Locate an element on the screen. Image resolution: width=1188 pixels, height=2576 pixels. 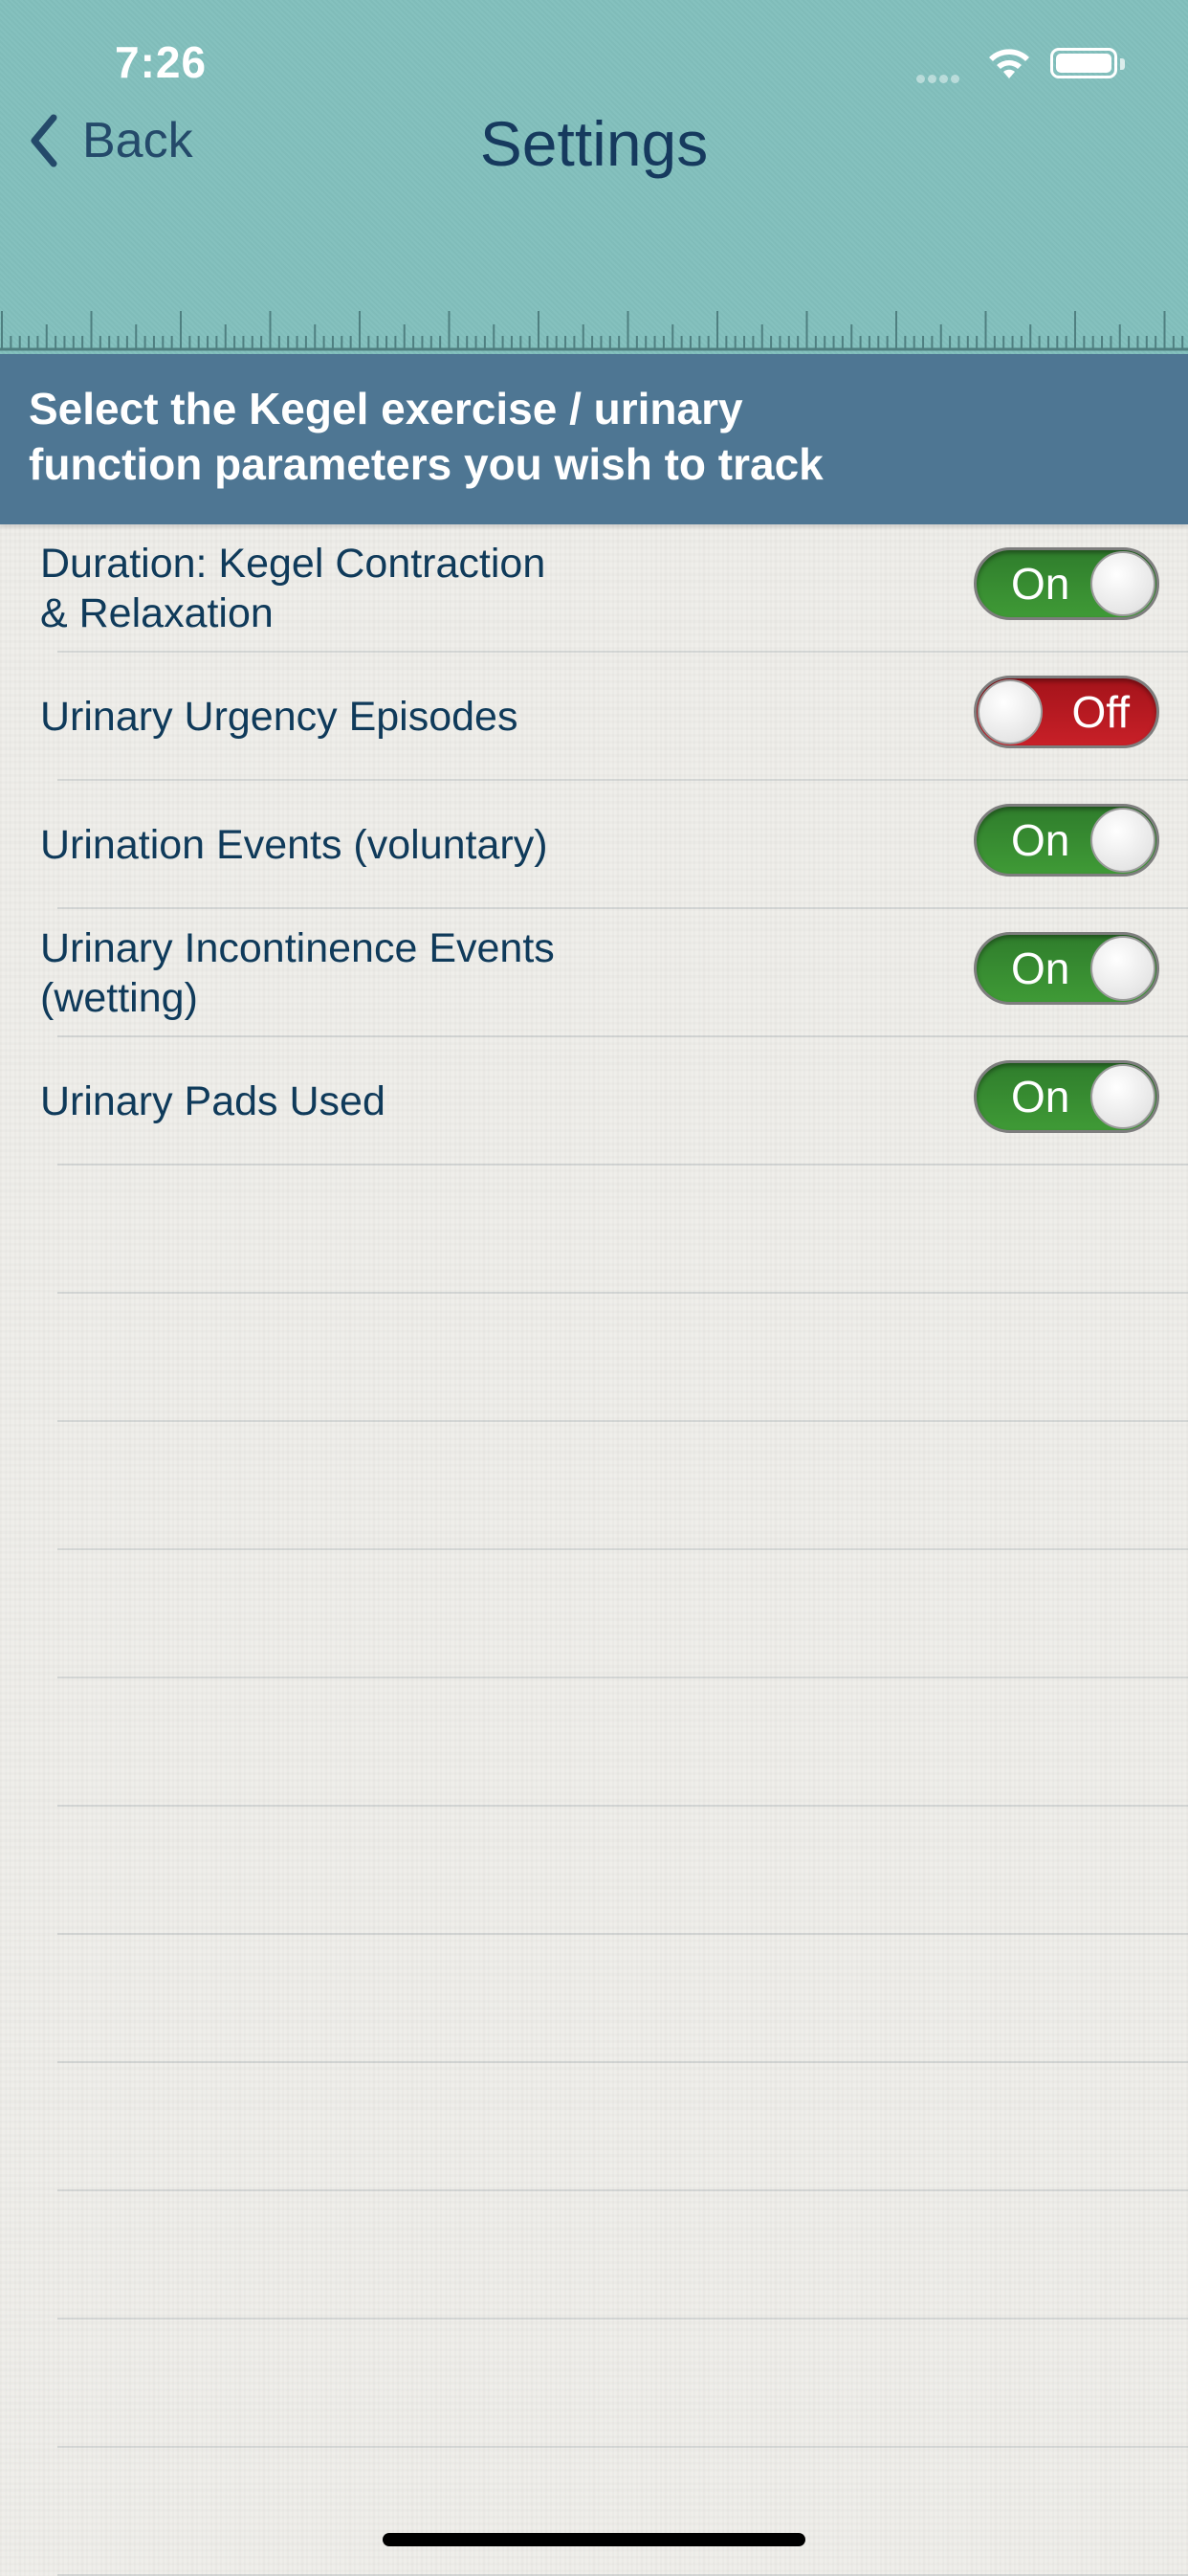
setting-label: Urinary Pads Used is located at coordinates (394, 1101).